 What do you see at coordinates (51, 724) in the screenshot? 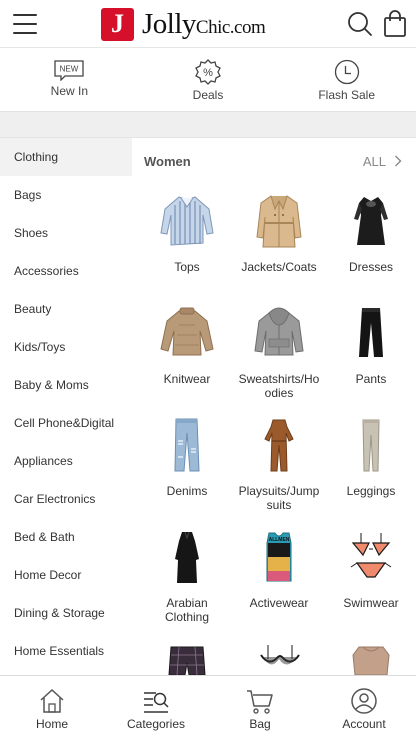
I see `tab-label: Home` at bounding box center [51, 724].